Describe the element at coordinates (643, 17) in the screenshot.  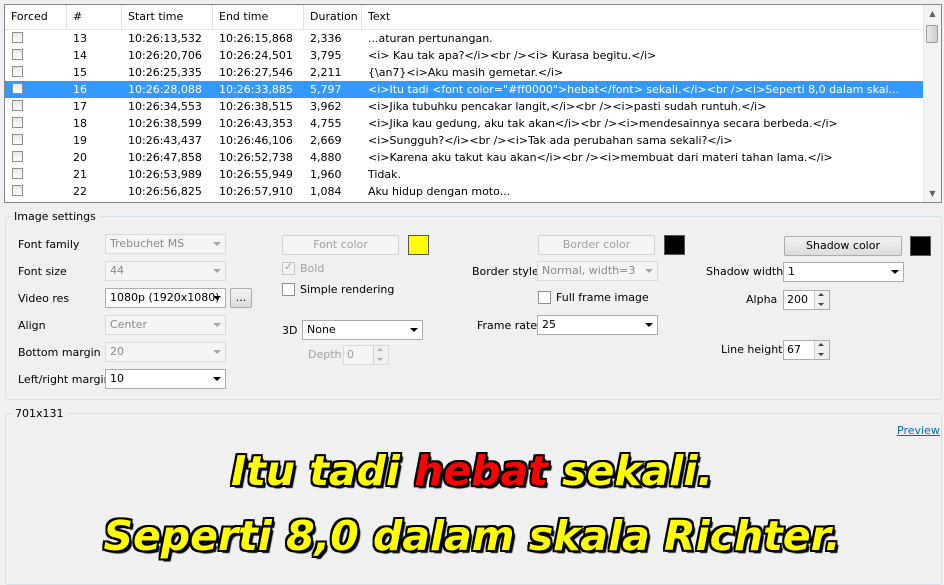
I see `column-header-text: Text` at that location.